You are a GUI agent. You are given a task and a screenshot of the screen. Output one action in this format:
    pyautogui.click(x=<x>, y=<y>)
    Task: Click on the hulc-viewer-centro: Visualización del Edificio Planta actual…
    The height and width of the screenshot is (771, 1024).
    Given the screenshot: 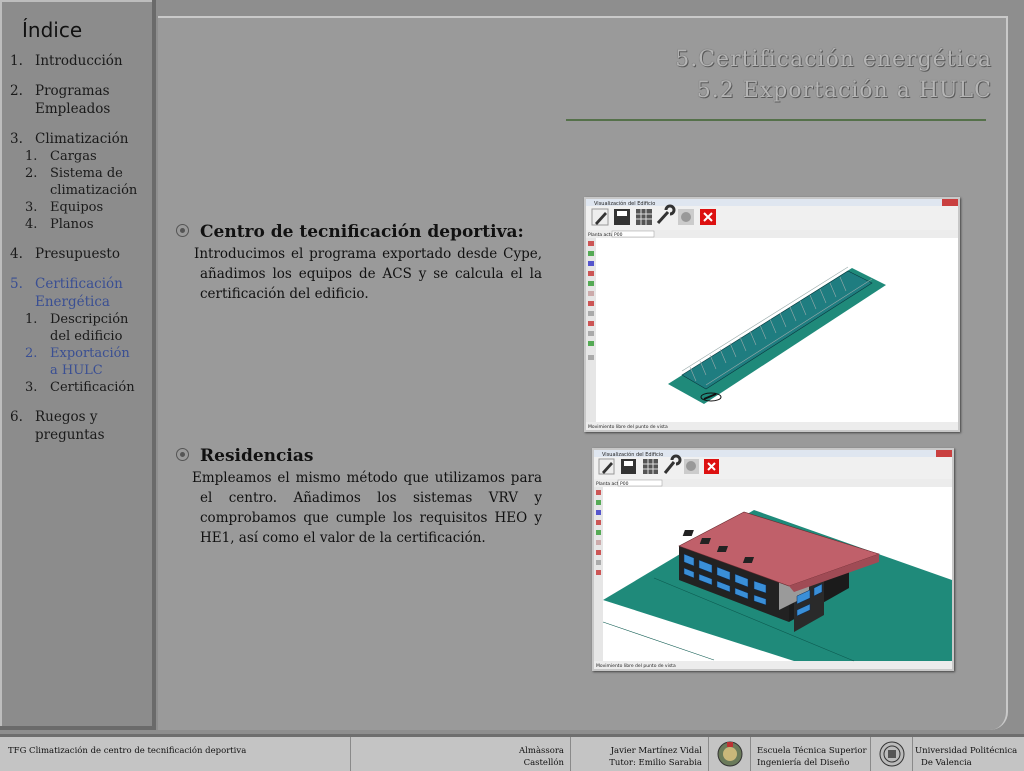 What is the action you would take?
    pyautogui.click(x=772, y=314)
    